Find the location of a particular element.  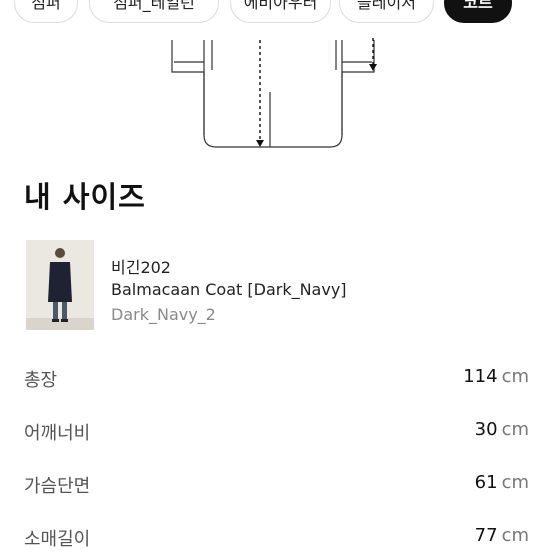

category-chip-bar: 점퍼 점퍼_테일런 에비아우터 블레이저 코트 is located at coordinates (276, 12).